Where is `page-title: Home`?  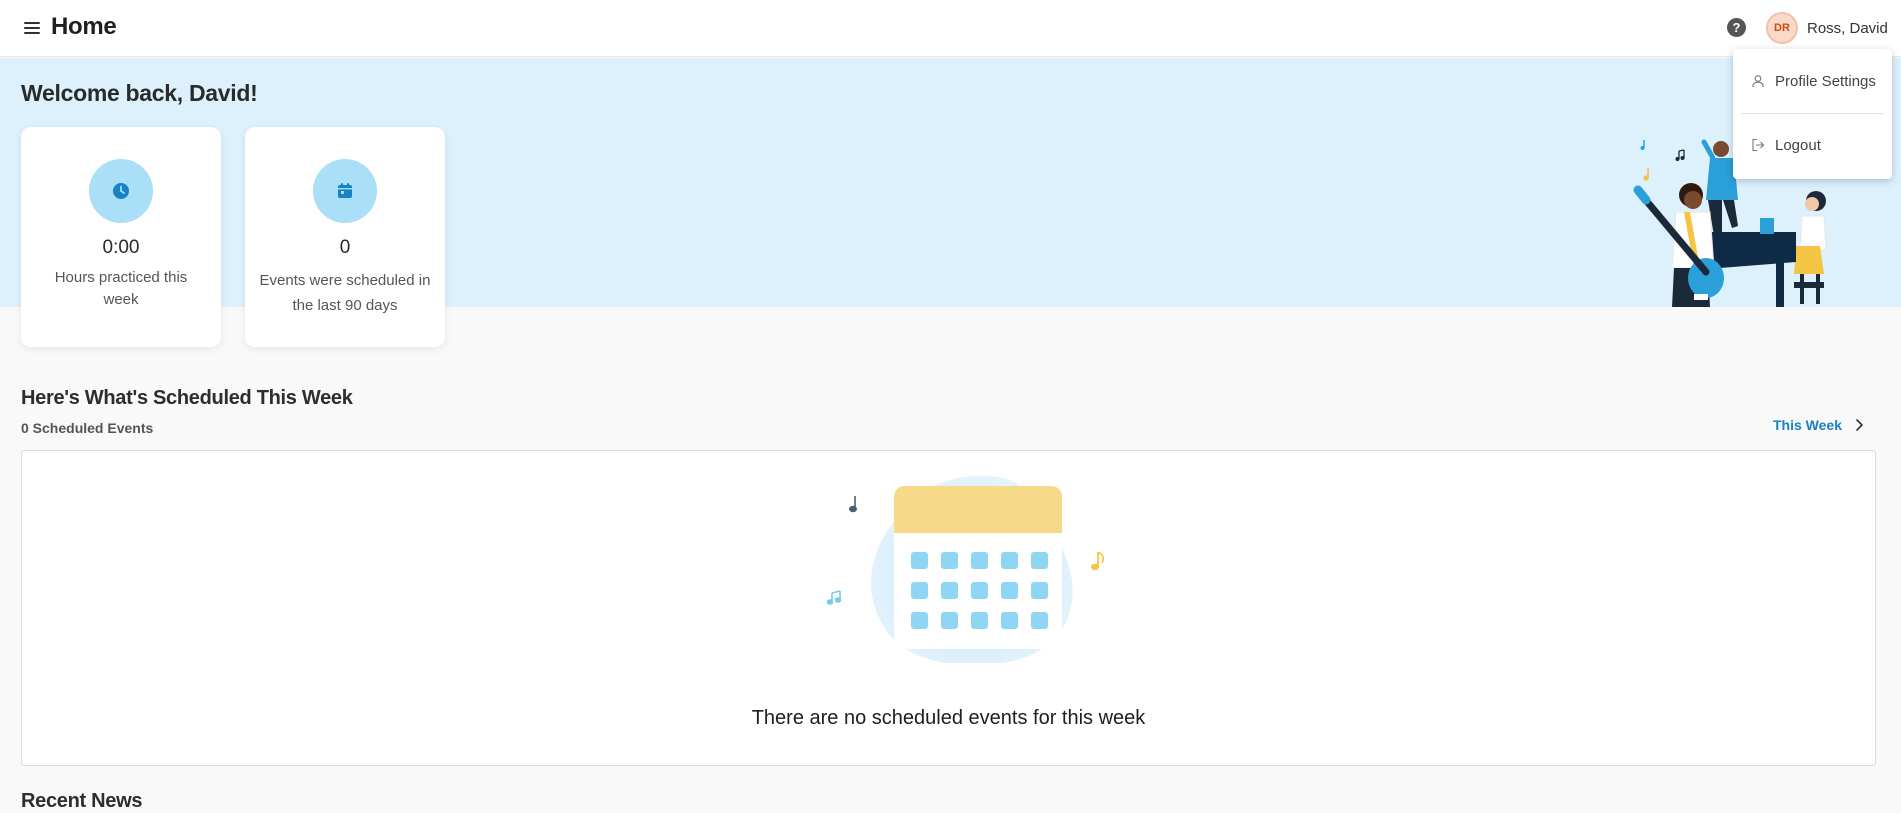 page-title: Home is located at coordinates (84, 26).